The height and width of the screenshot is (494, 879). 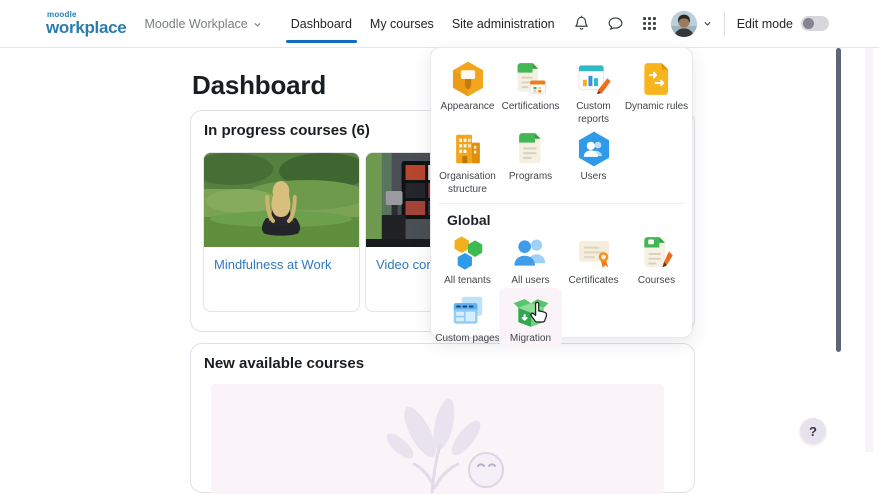 I want to click on messages-icon, so click(x=616, y=24).